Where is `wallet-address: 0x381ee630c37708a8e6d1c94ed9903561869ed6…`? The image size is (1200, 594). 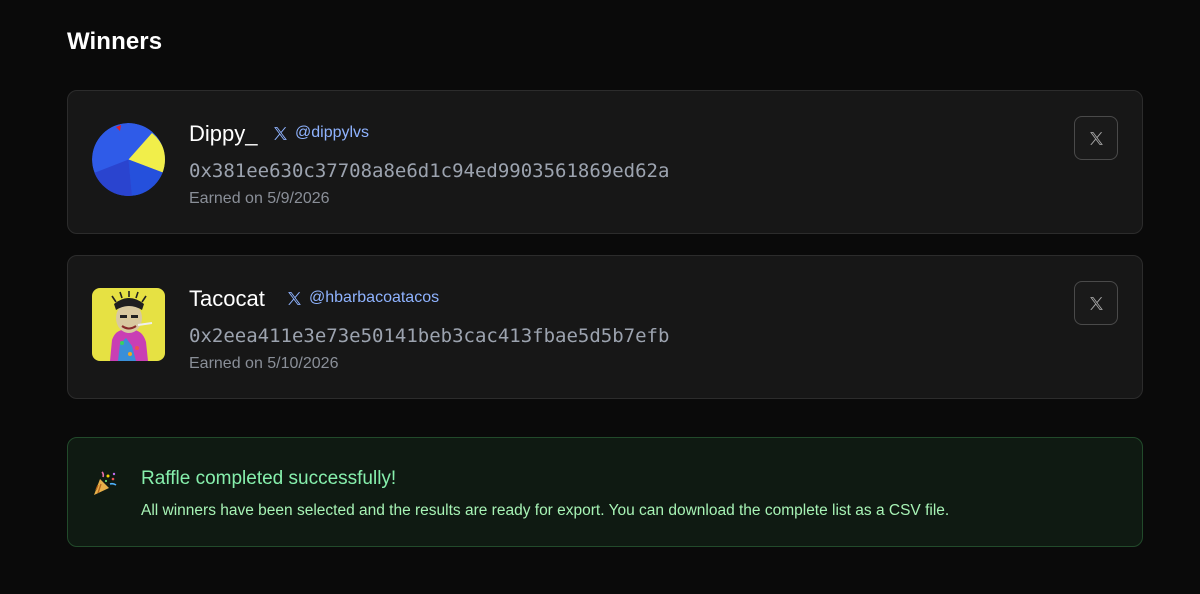 wallet-address: 0x381ee630c37708a8e6d1c94ed9903561869ed6… is located at coordinates (429, 171).